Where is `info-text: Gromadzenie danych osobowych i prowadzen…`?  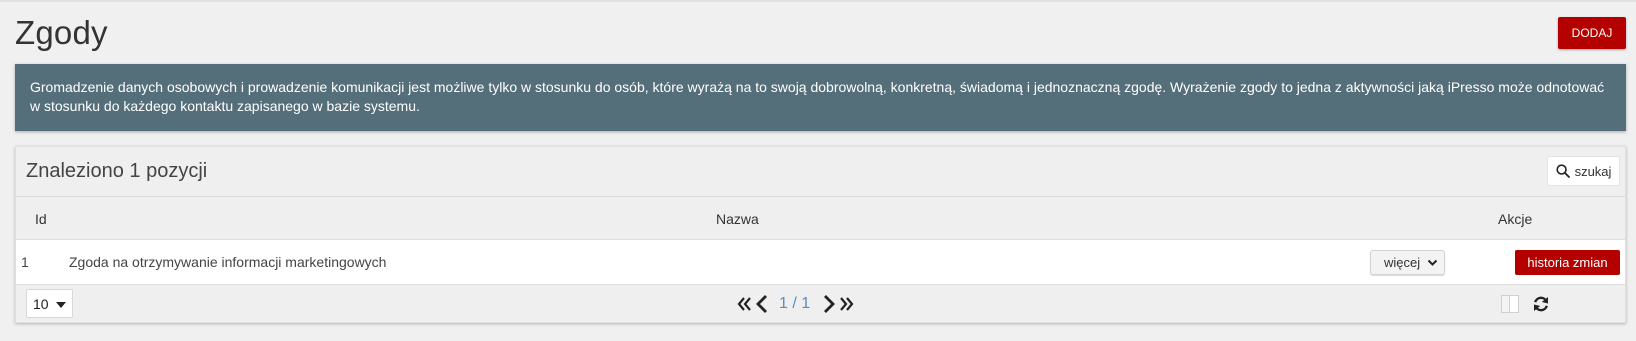 info-text: Gromadzenie danych osobowych i prowadzen… is located at coordinates (817, 96).